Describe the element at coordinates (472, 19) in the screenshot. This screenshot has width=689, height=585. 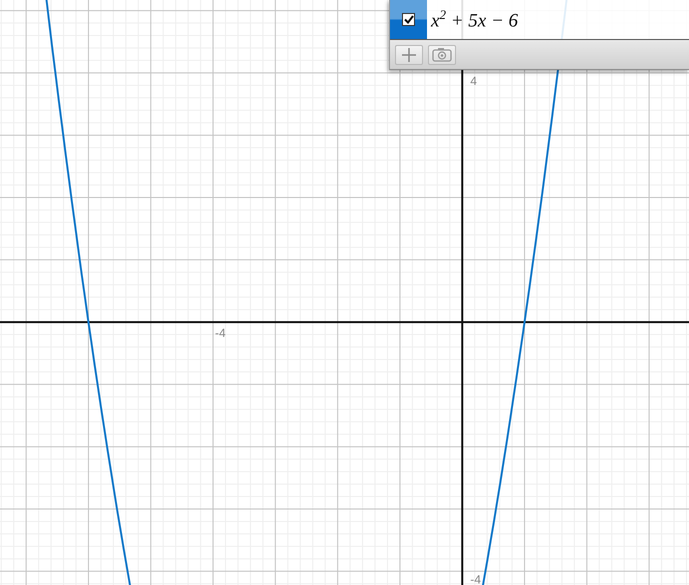
I see `expression-text: x$^{2}$ + 5x − 6` at that location.